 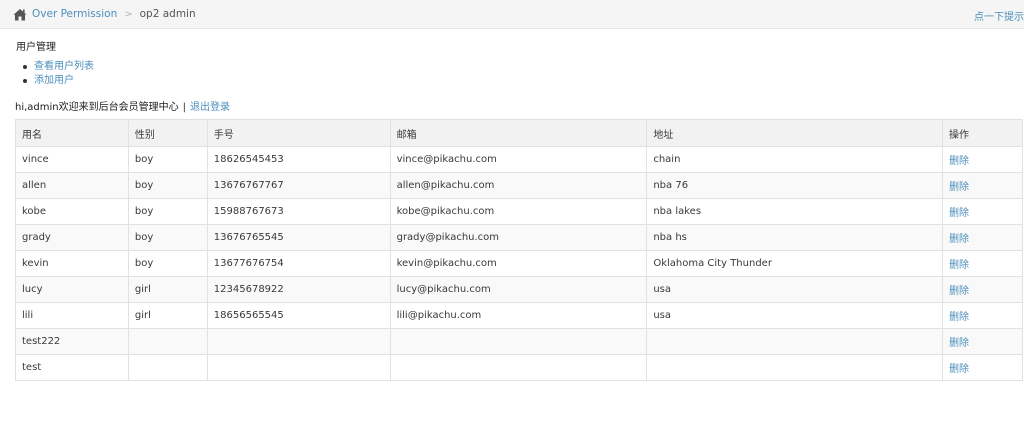 What do you see at coordinates (795, 185) in the screenshot?
I see `cell-address: nba 76` at bounding box center [795, 185].